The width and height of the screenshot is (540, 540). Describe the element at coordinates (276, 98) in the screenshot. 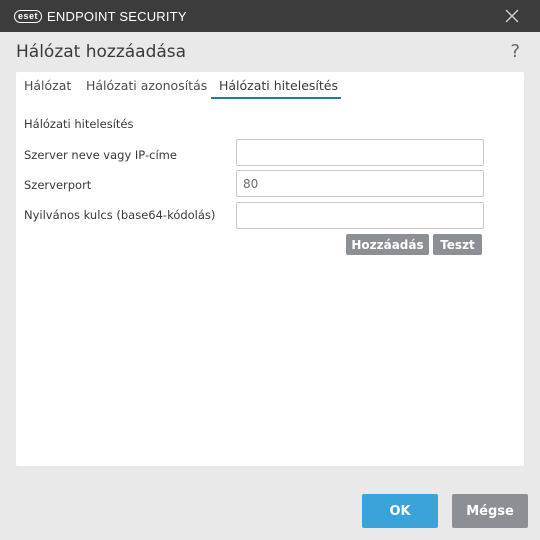

I see `active-tab-indicator` at that location.